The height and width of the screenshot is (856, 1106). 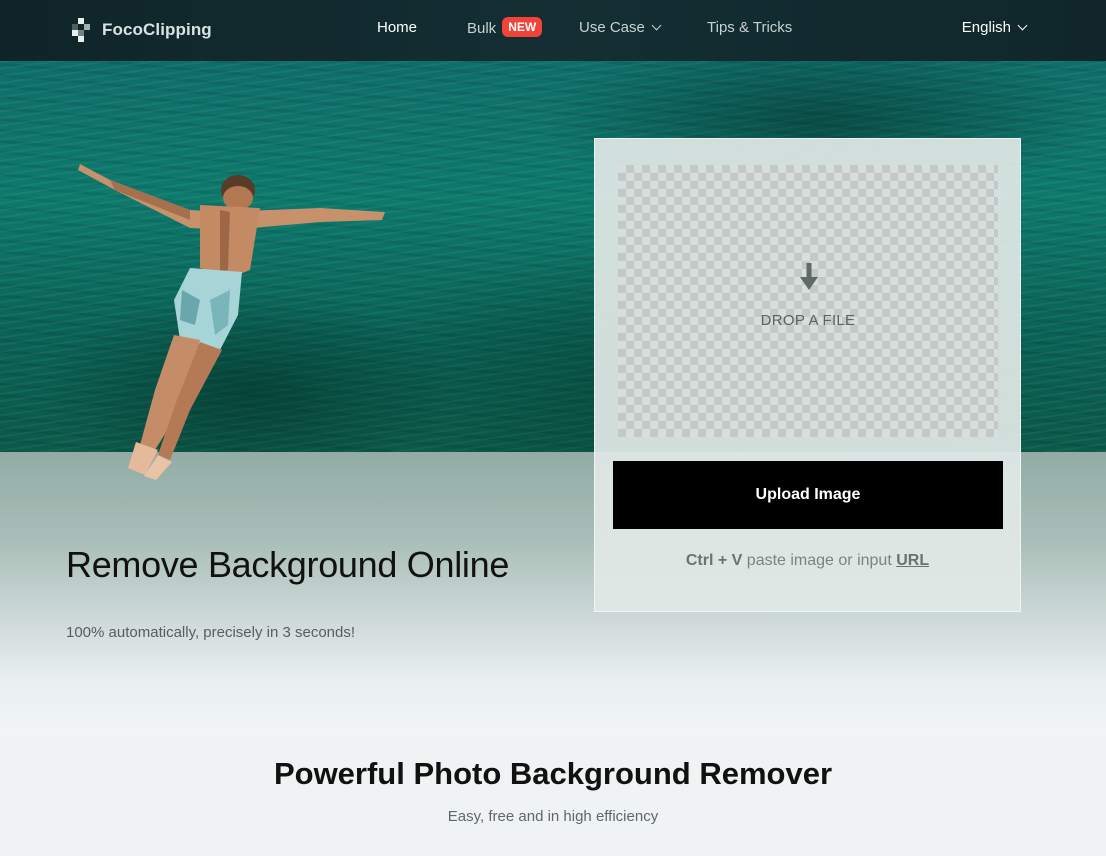 What do you see at coordinates (82, 30) in the screenshot?
I see `logo-icon` at bounding box center [82, 30].